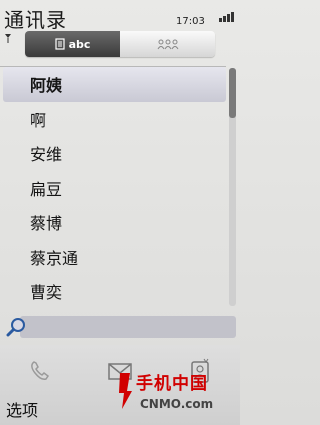 Image resolution: width=320 pixels, height=425 pixels. Describe the element at coordinates (113, 257) in the screenshot. I see `contact-row: 蔡京通` at that location.